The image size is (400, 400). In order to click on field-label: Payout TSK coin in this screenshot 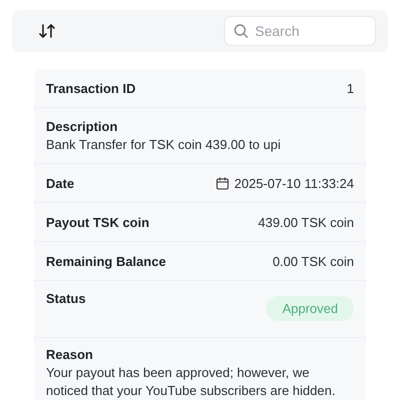, I will do `click(98, 222)`.